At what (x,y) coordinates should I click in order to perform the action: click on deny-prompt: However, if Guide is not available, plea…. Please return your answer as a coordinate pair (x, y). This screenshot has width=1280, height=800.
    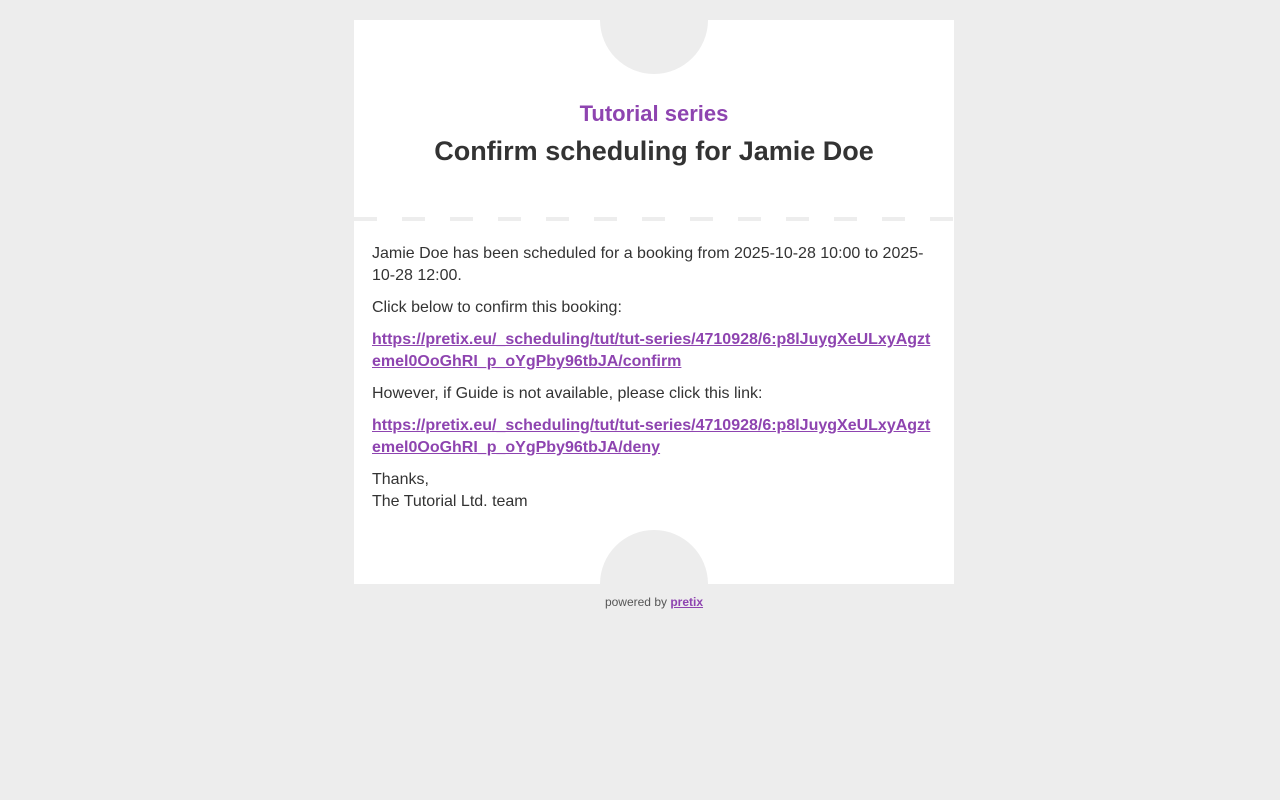
    Looking at the image, I should click on (567, 393).